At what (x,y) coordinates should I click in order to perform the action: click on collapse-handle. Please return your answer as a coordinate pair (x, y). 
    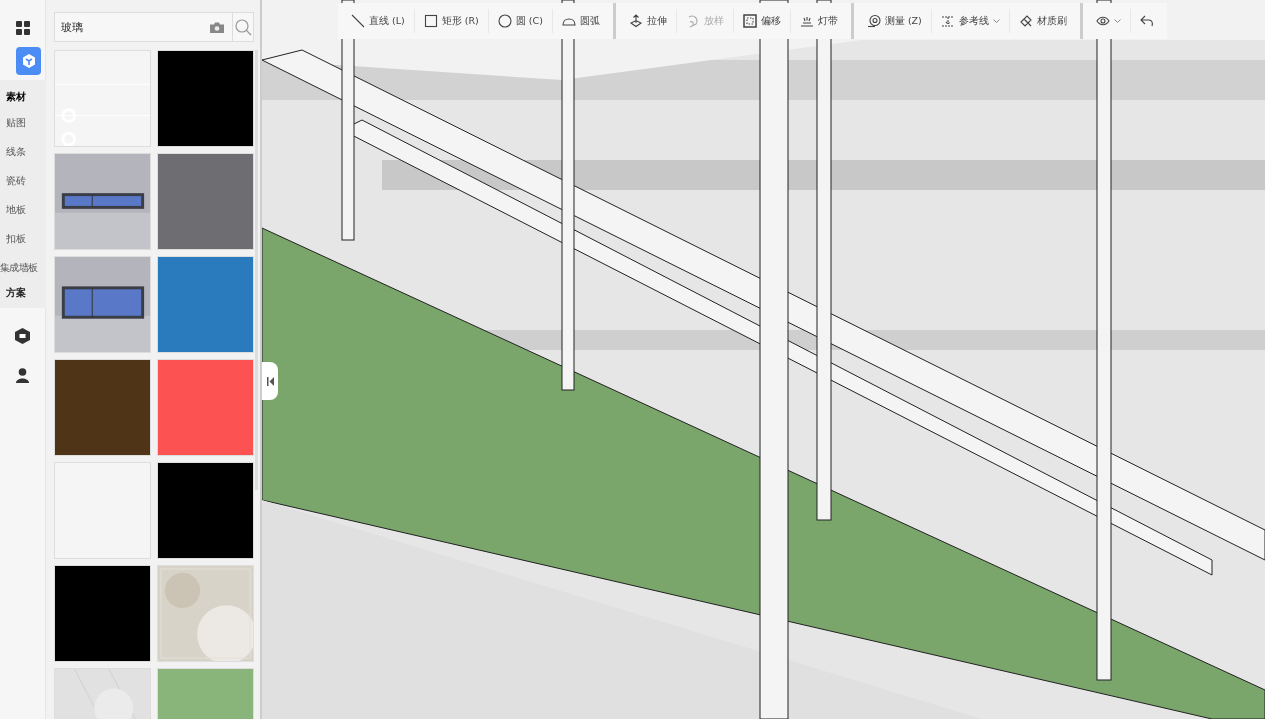
    Looking at the image, I should click on (270, 381).